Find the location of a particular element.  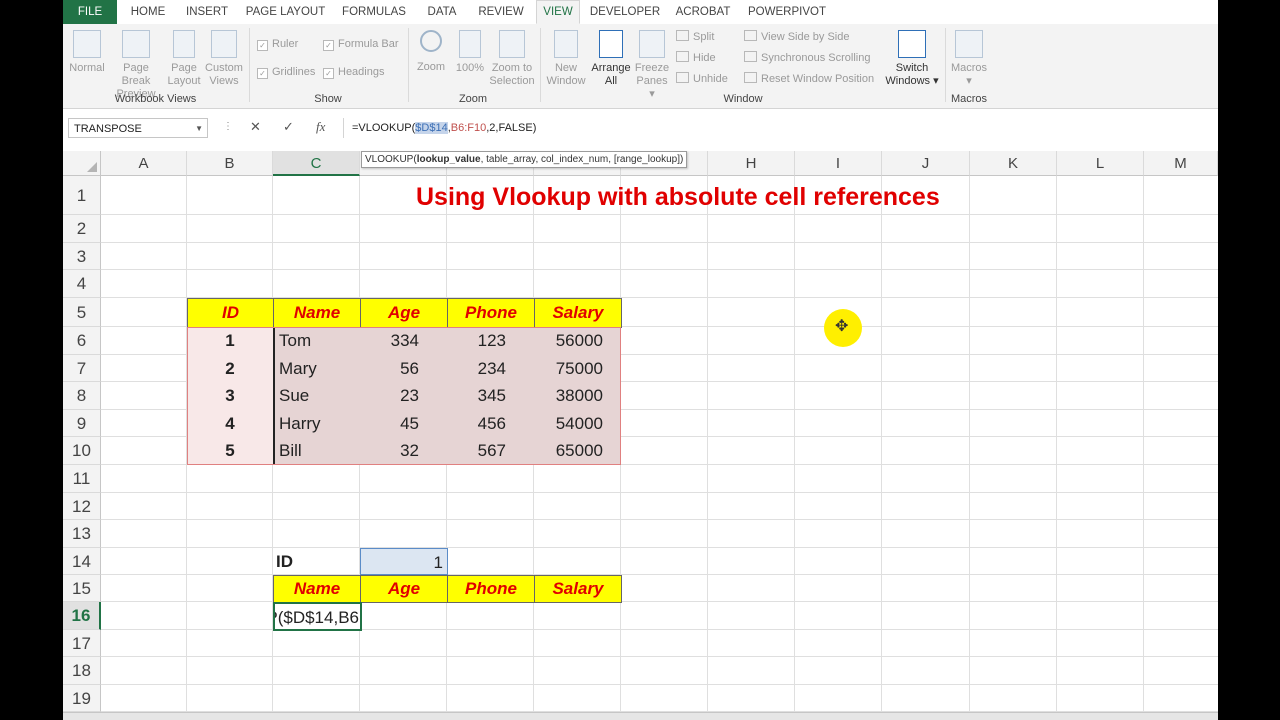

column-header-a: A is located at coordinates (144, 163).